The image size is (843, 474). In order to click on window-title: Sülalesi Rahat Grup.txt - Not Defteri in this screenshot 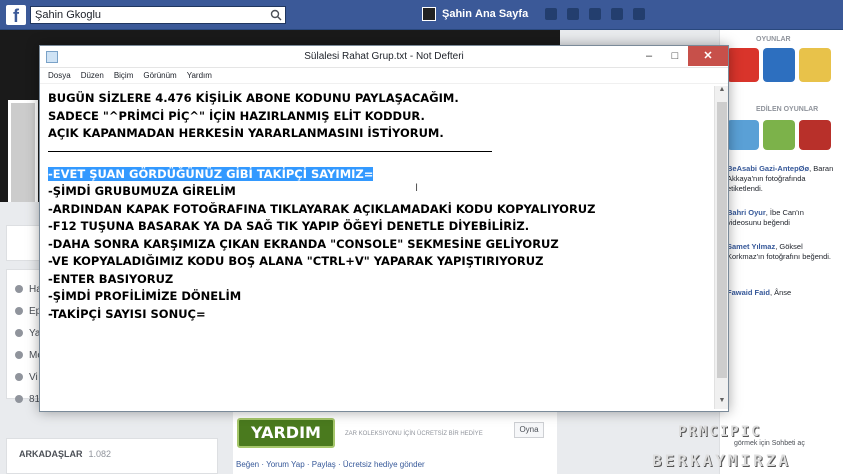, I will do `click(384, 56)`.